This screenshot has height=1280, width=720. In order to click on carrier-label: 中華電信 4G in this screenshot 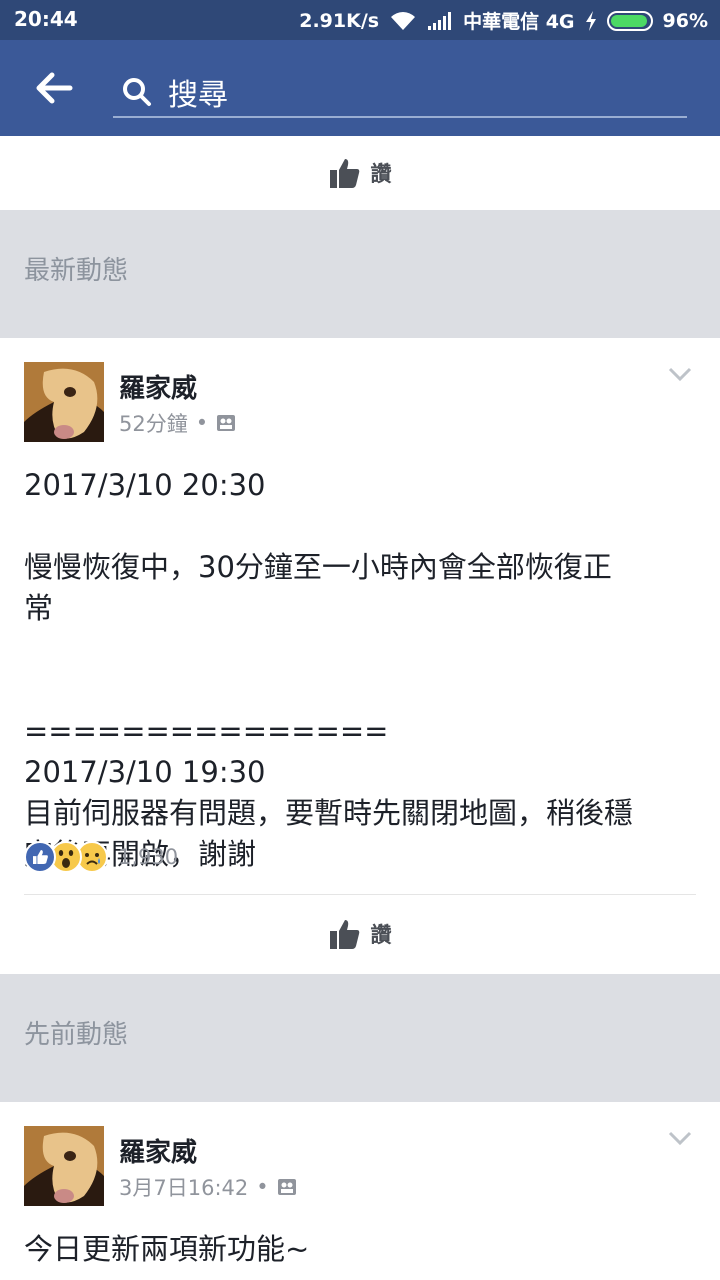, I will do `click(519, 22)`.